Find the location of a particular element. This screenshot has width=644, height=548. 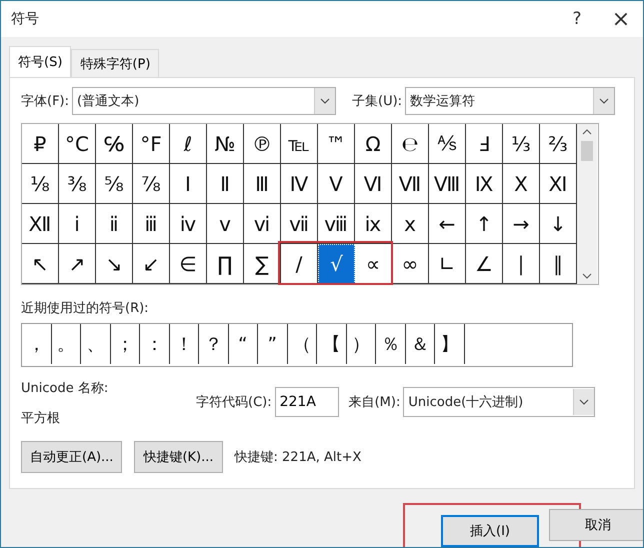

close-button: × is located at coordinates (621, 19).